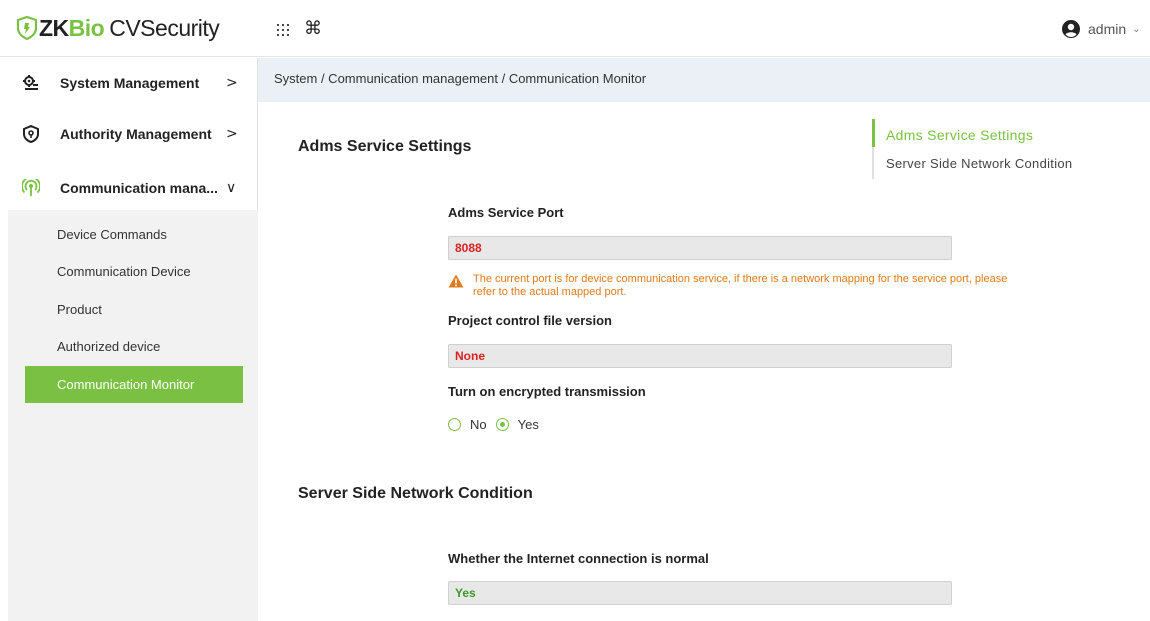 The width and height of the screenshot is (1150, 621). Describe the element at coordinates (27, 28) in the screenshot. I see `shield-logo-icon` at that location.